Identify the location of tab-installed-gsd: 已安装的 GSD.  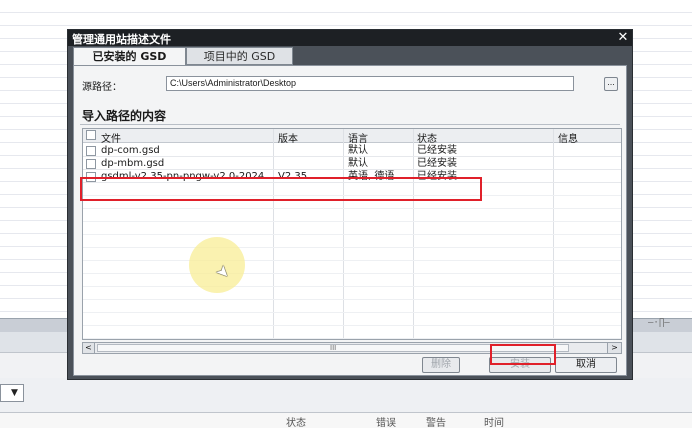
(129, 56).